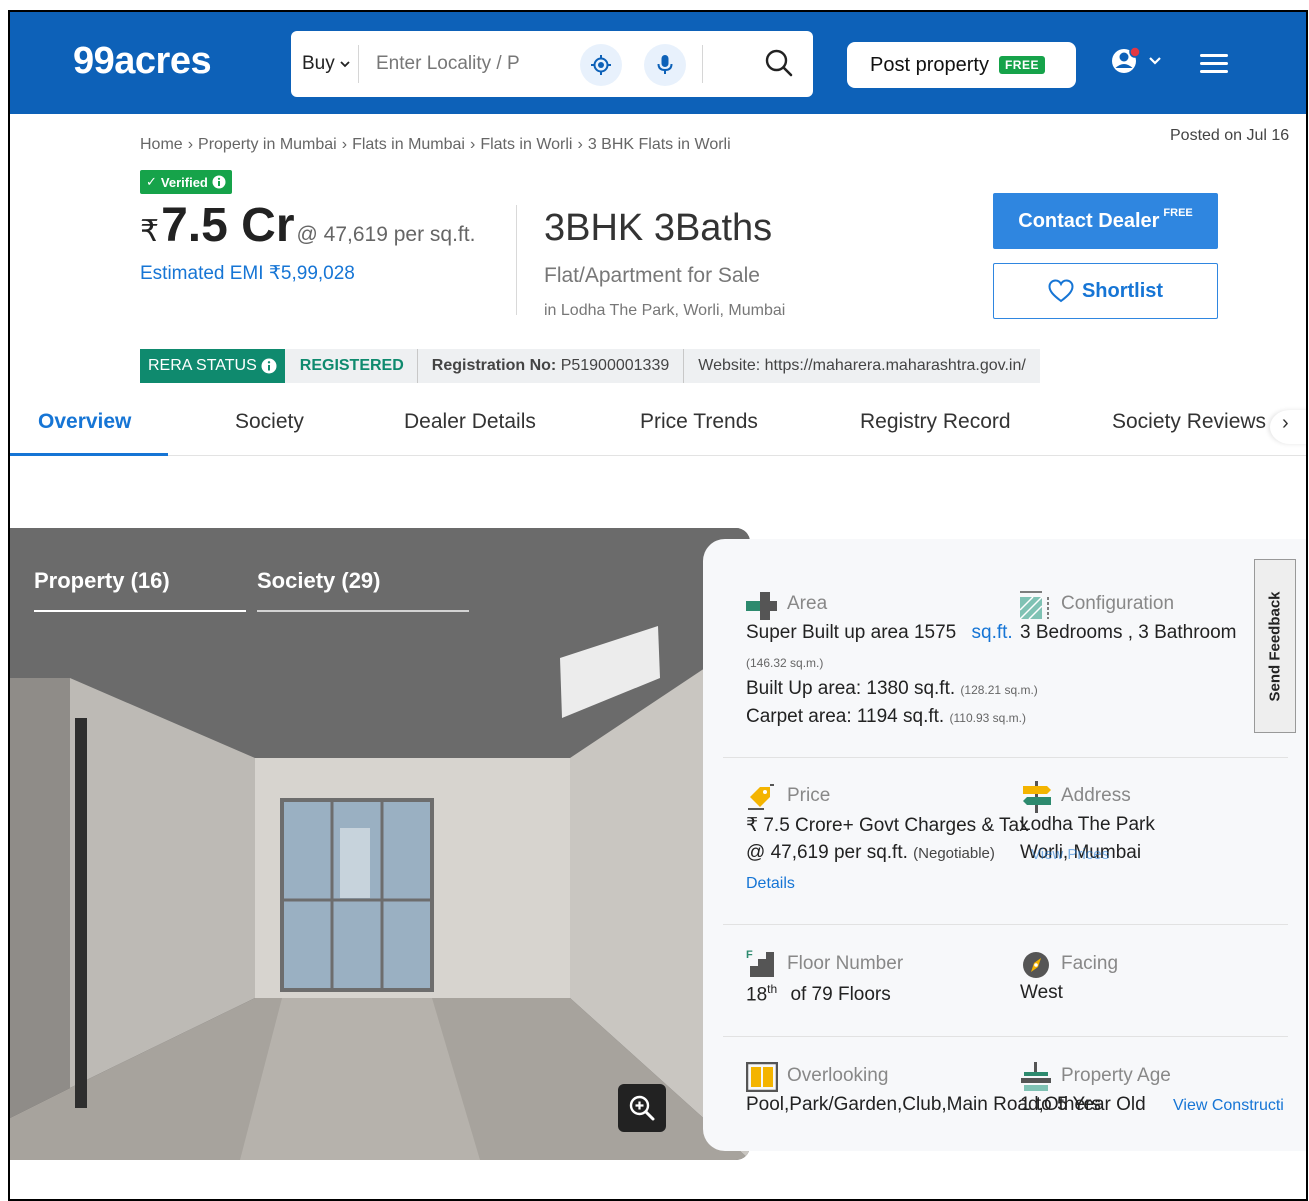  Describe the element at coordinates (247, 273) in the screenshot. I see `estimated-emi-link: Estimated EMI ₹5,99,028` at that location.